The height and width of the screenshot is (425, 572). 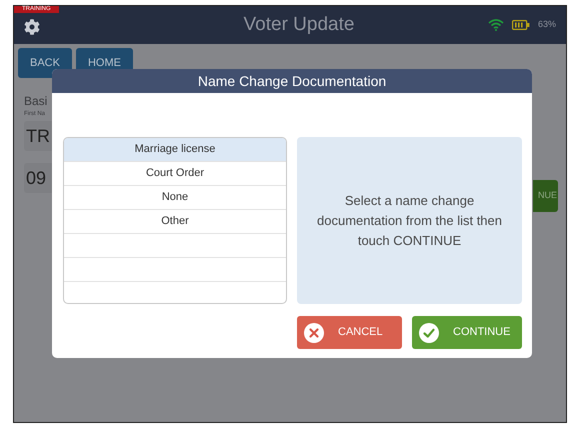 What do you see at coordinates (429, 332) in the screenshot?
I see `checkmark-circle-icon` at bounding box center [429, 332].